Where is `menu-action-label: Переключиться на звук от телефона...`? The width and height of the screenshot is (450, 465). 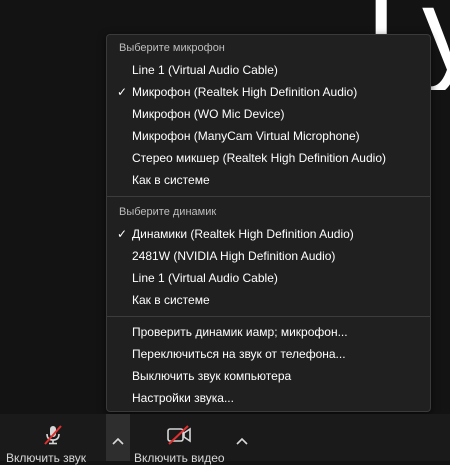 menu-action-label: Переключиться на звук от телефона... is located at coordinates (239, 354).